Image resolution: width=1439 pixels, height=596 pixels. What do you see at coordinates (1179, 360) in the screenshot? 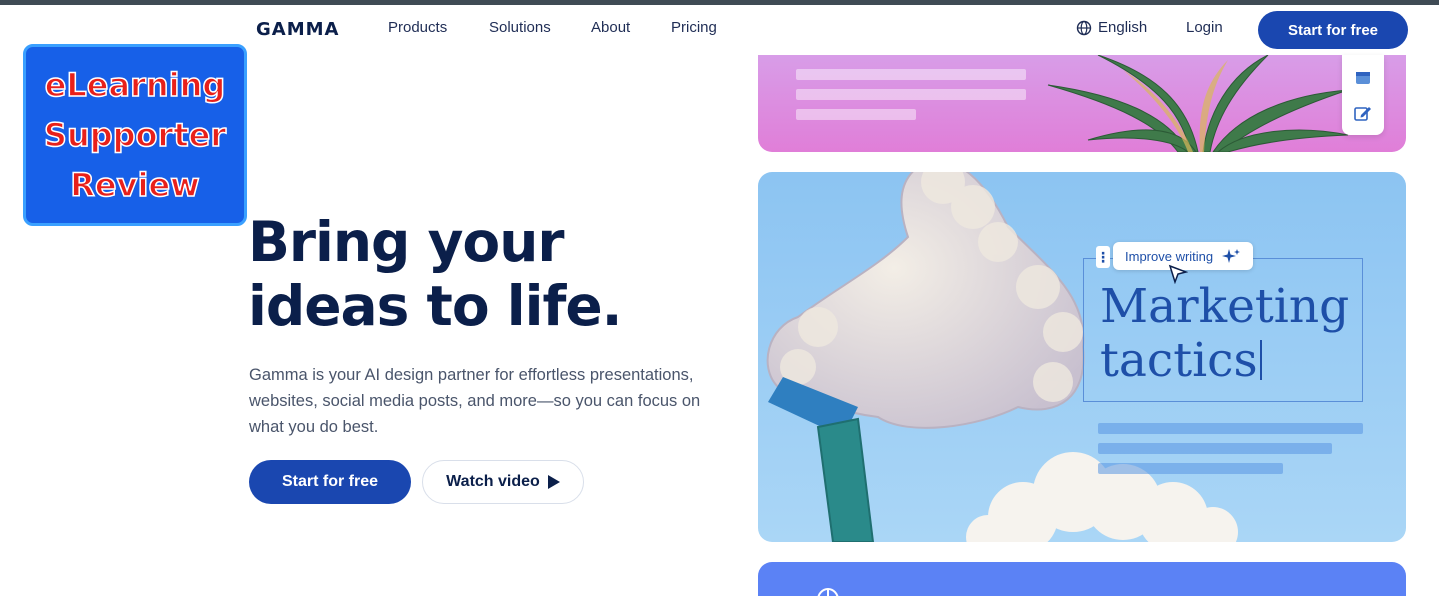
I see `marketing-heading-line-2: tactics` at bounding box center [1179, 360].